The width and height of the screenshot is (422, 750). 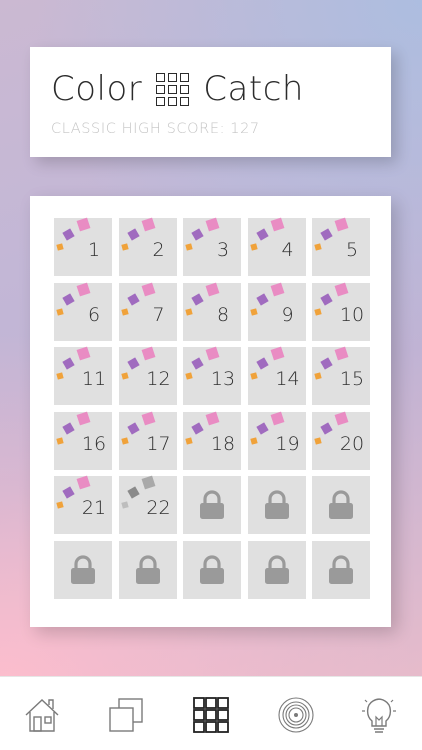 What do you see at coordinates (352, 314) in the screenshot?
I see `level-number: 10` at bounding box center [352, 314].